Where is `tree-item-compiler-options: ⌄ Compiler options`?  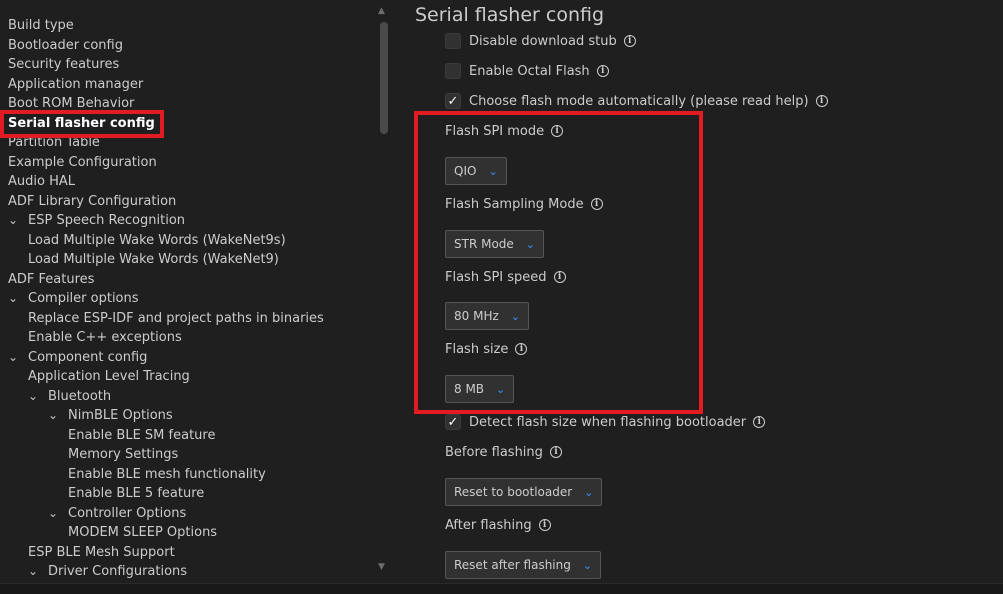
tree-item-compiler-options: ⌄ Compiler options is located at coordinates (73, 298).